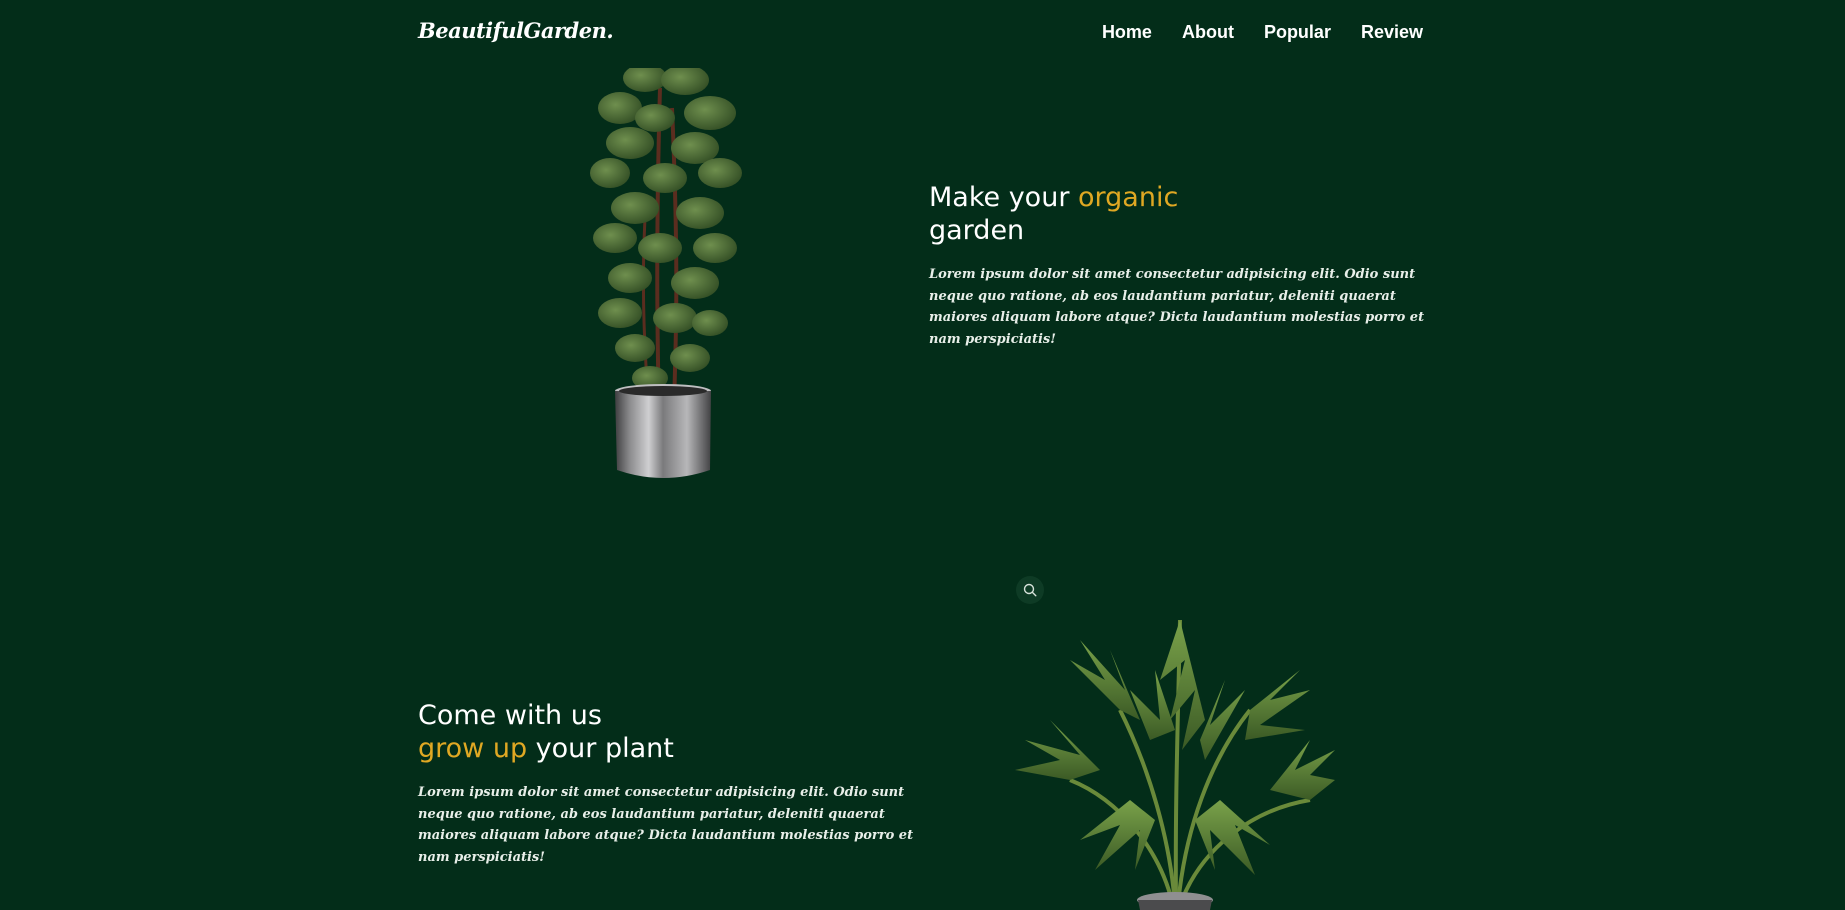 The width and height of the screenshot is (1845, 910). Describe the element at coordinates (1127, 32) in the screenshot. I see `nav-item-home: Home` at that location.